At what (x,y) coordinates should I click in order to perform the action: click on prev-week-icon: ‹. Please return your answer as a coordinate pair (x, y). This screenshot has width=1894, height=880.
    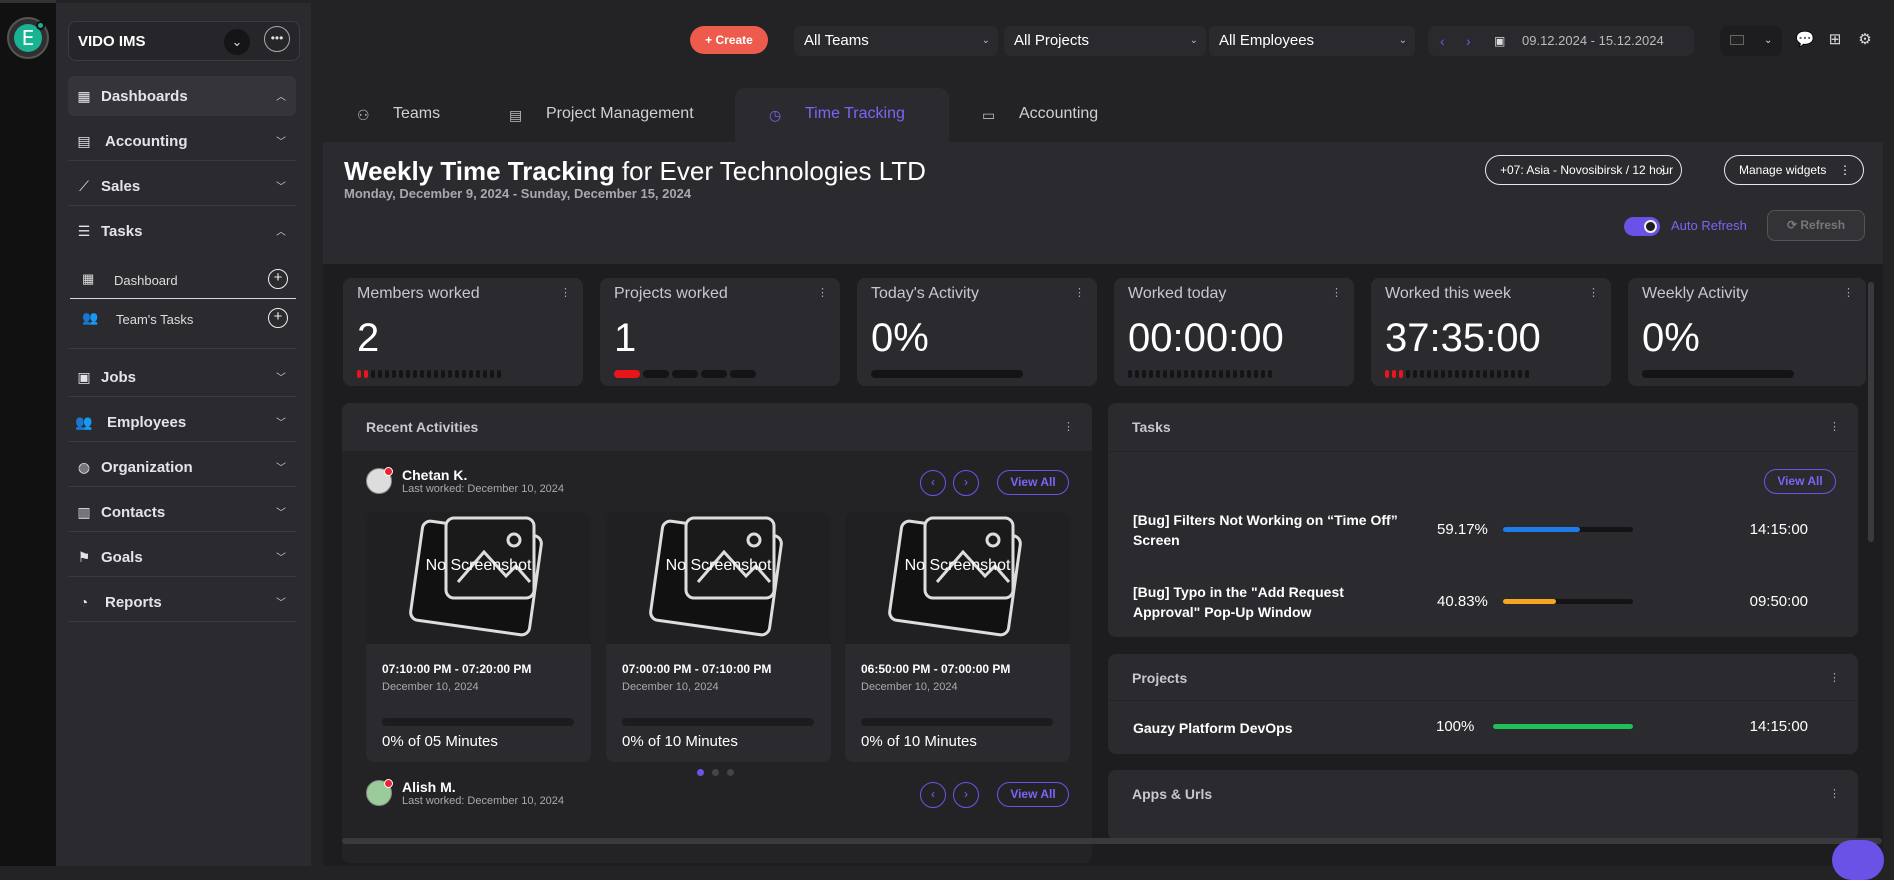
    Looking at the image, I should click on (1442, 41).